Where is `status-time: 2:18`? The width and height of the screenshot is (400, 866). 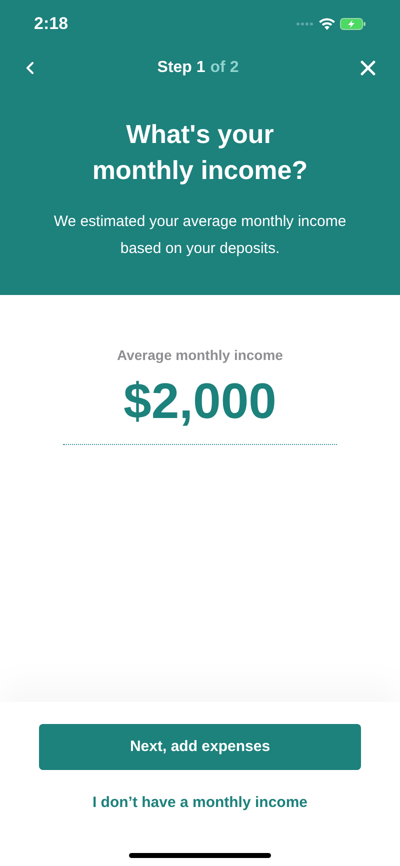 status-time: 2:18 is located at coordinates (51, 24).